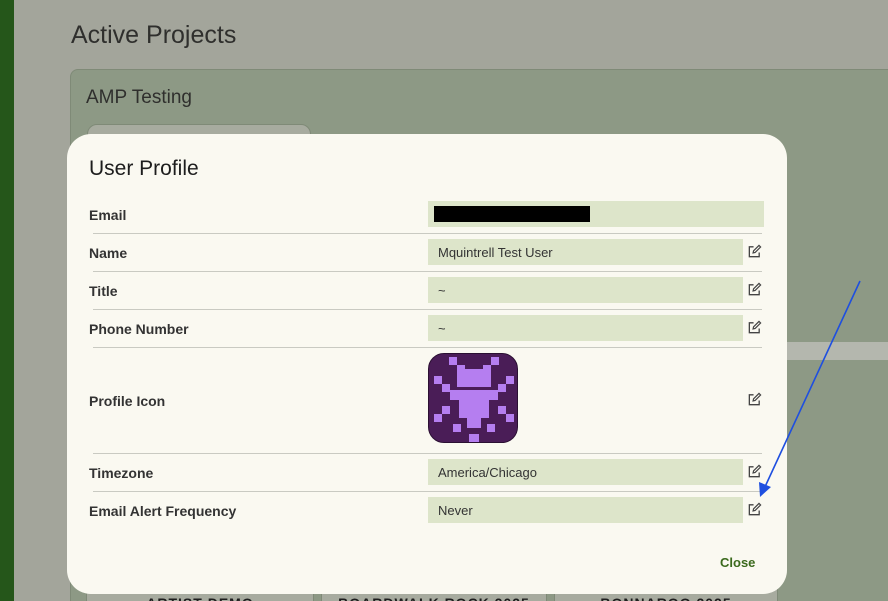  What do you see at coordinates (108, 215) in the screenshot?
I see `row-label-email: Email` at bounding box center [108, 215].